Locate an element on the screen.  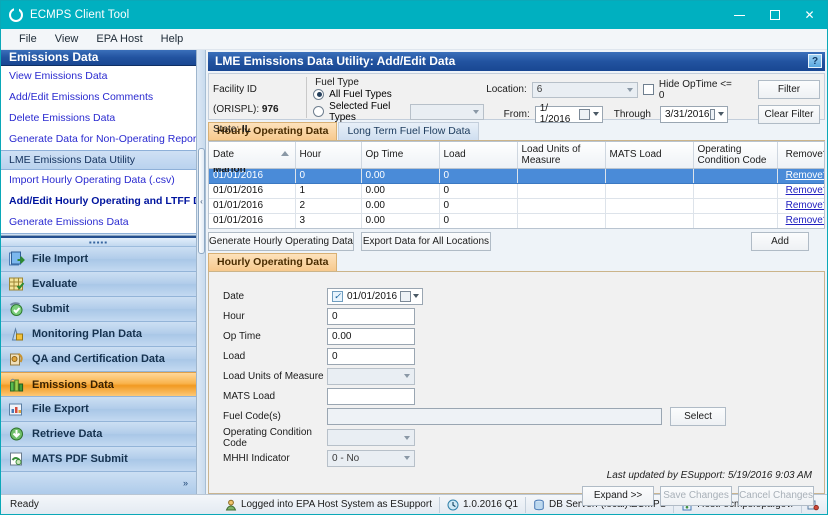
filter-button: Filter is located at coordinates (789, 90).